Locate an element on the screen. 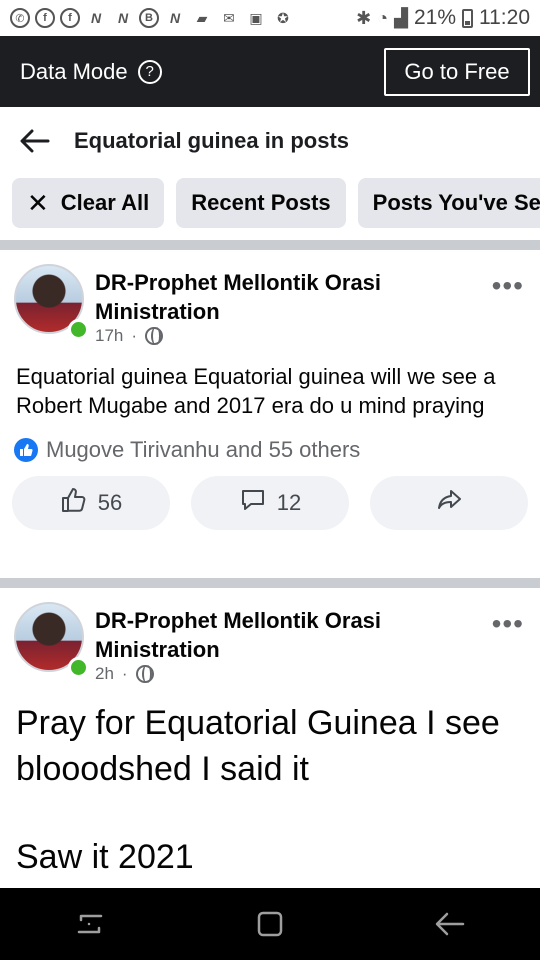 This screenshot has width=540, height=960. signal-icon: ▟ is located at coordinates (401, 17).